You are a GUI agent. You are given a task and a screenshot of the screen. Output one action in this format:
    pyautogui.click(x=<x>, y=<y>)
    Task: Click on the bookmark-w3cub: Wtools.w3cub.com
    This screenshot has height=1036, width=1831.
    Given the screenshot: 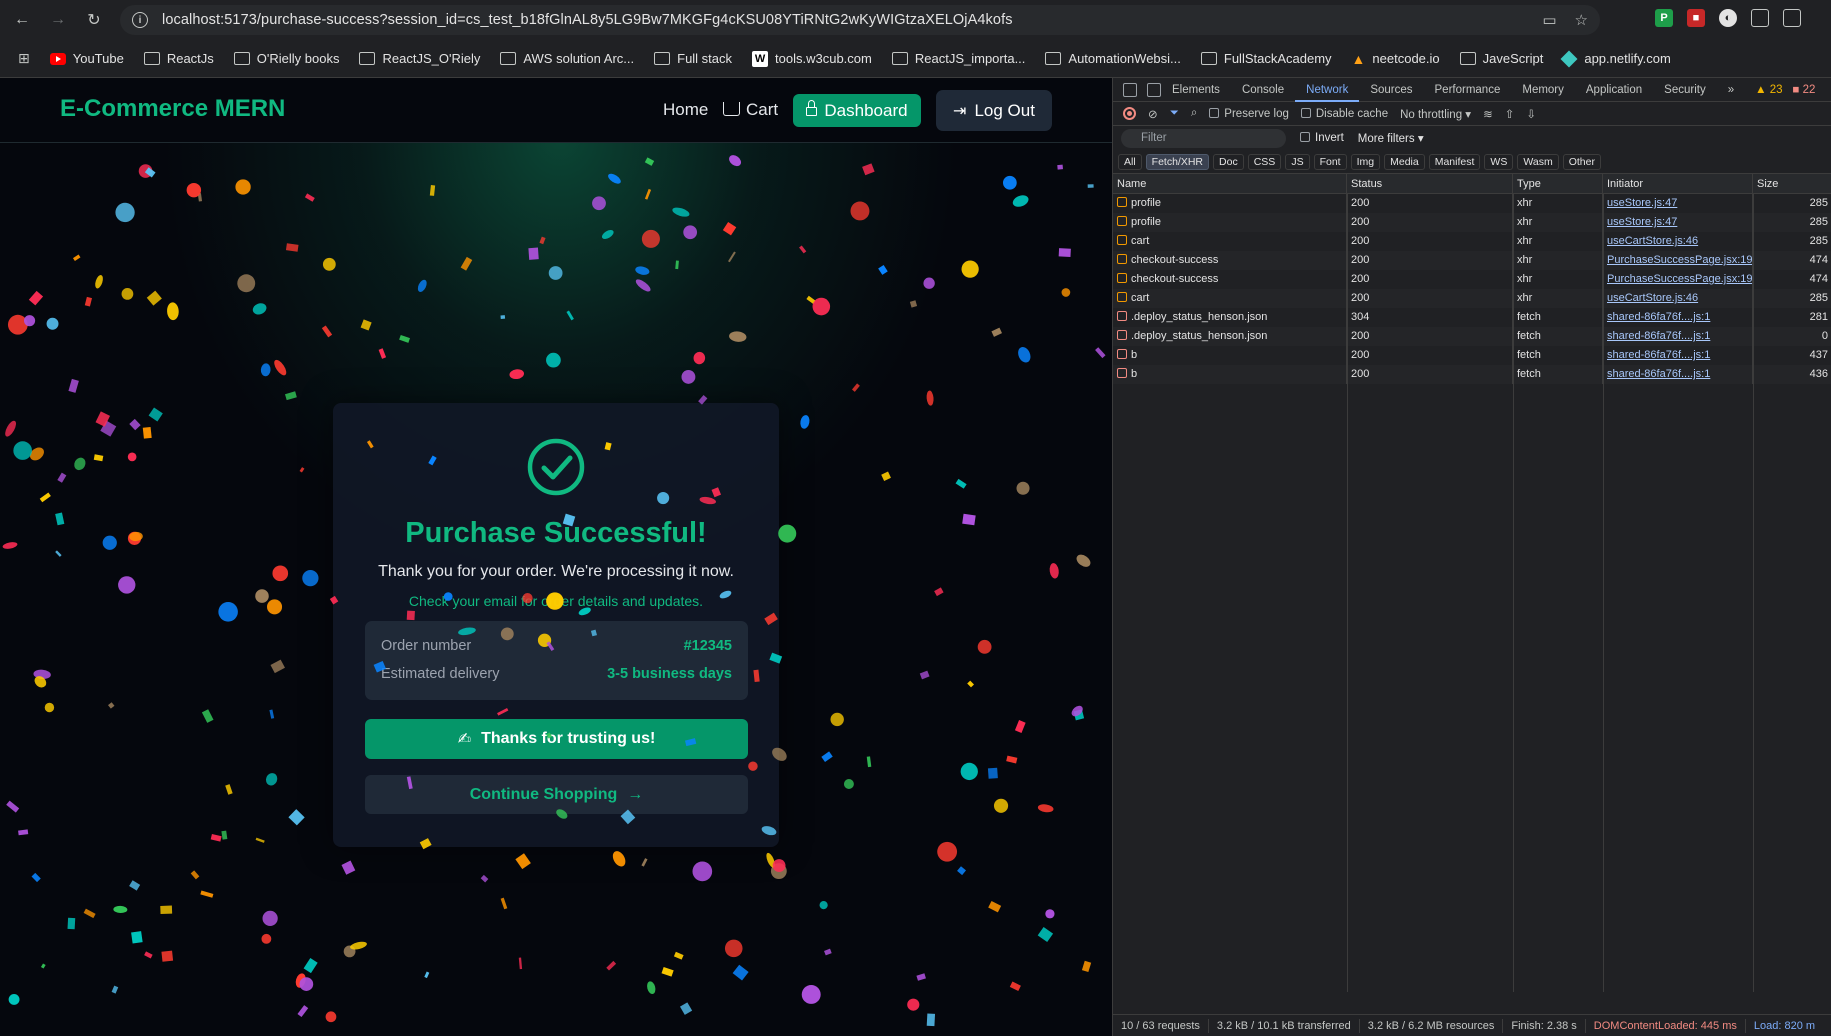 What is the action you would take?
    pyautogui.click(x=812, y=58)
    